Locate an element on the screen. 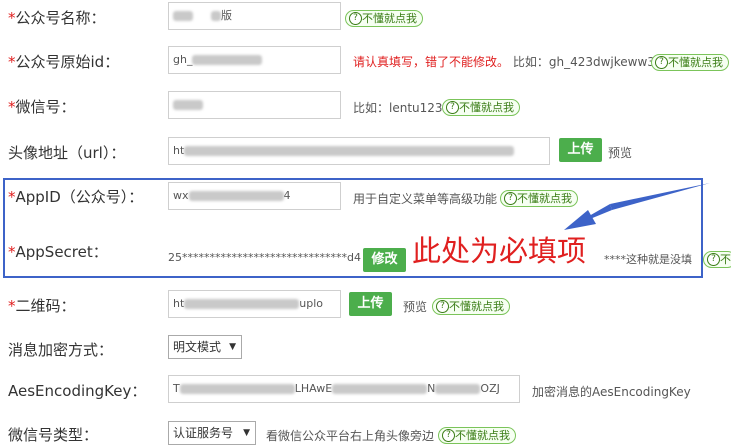  annotation-arrow-icon is located at coordinates (637, 206).